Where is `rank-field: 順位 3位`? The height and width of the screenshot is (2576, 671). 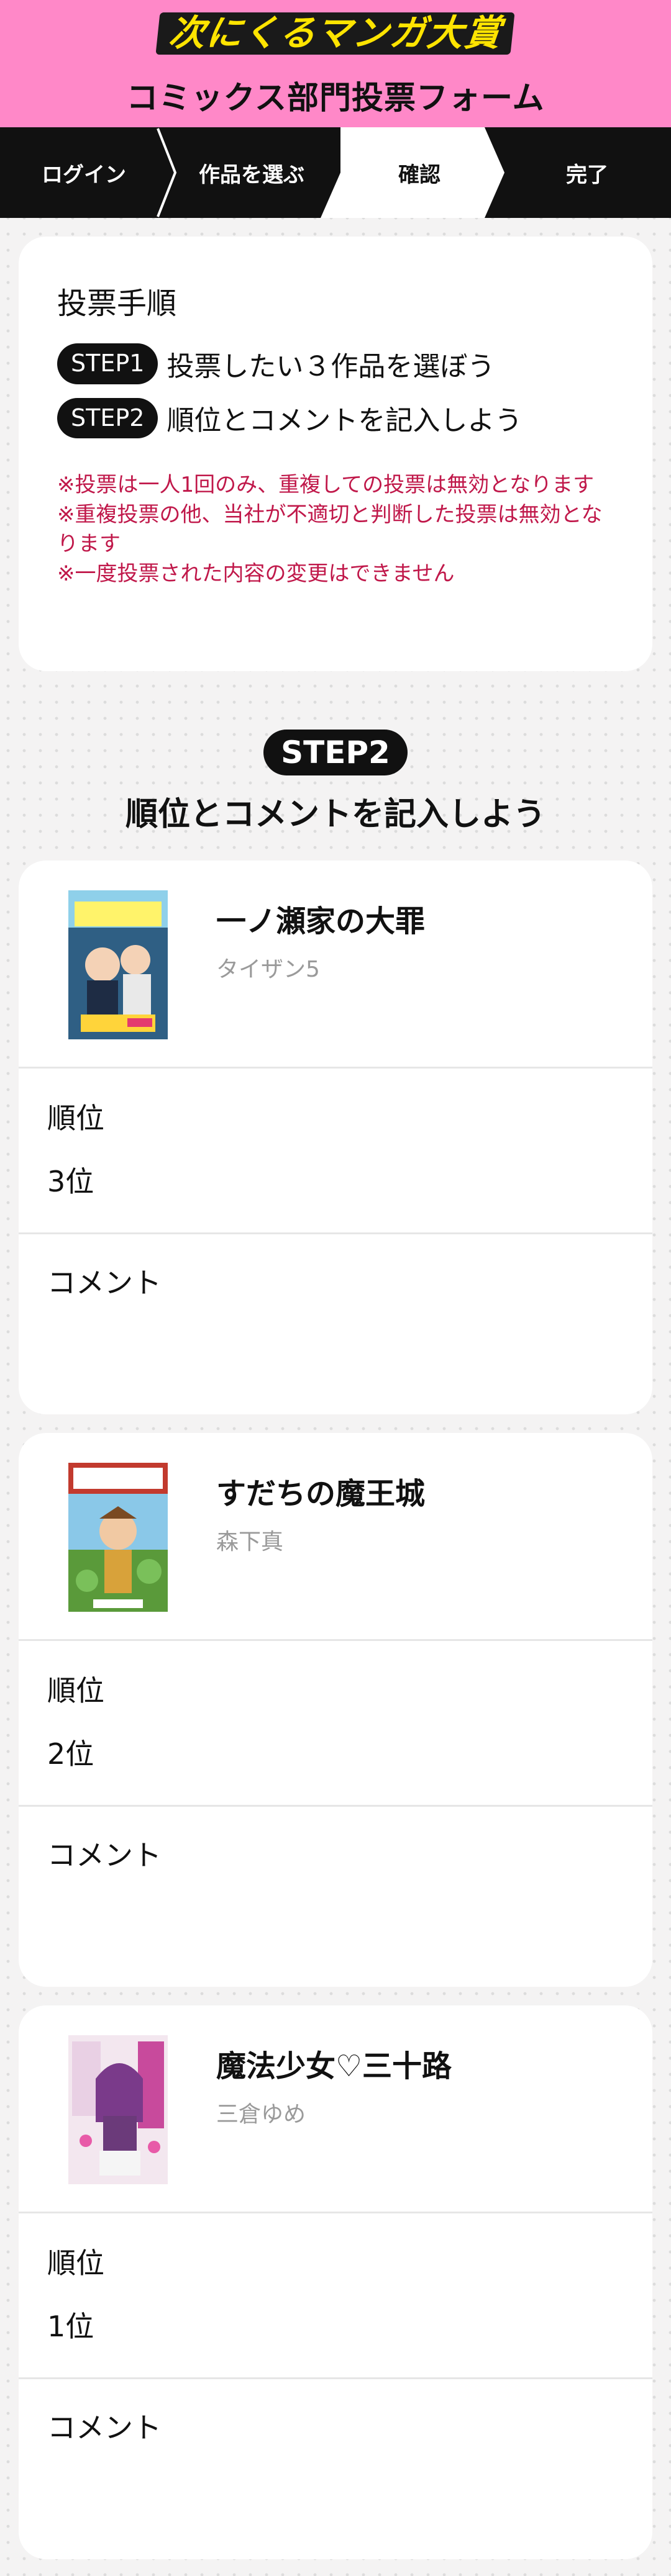 rank-field: 順位 3位 is located at coordinates (335, 1151).